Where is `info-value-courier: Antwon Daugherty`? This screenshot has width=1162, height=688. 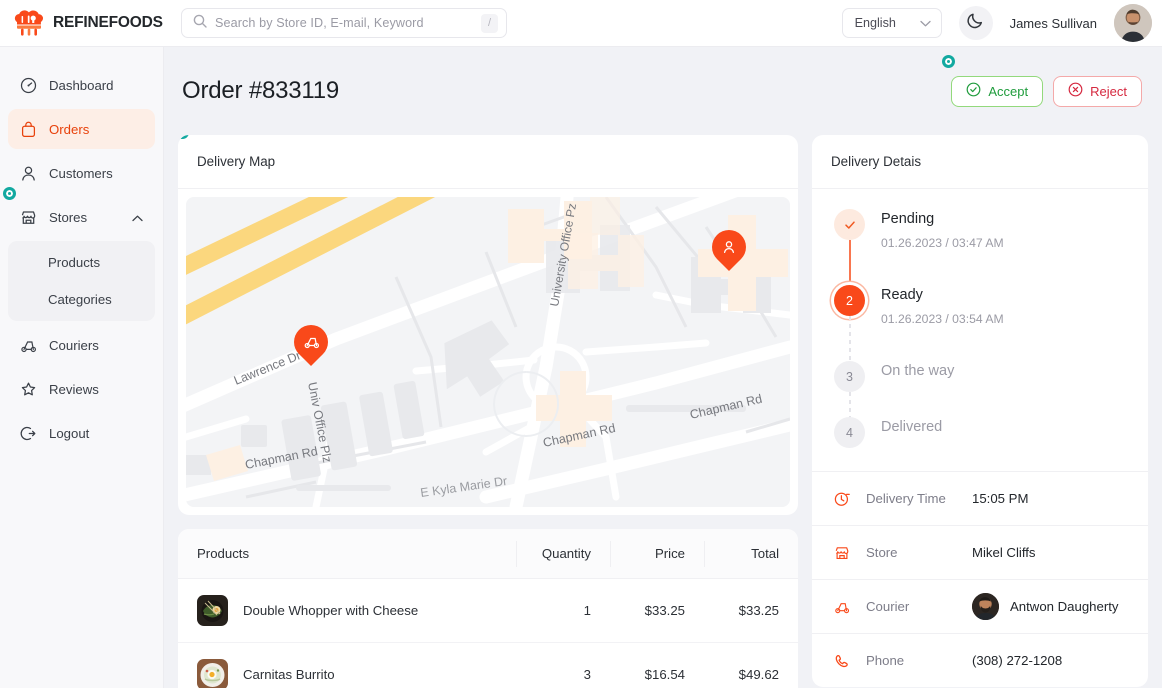 info-value-courier: Antwon Daugherty is located at coordinates (1045, 606).